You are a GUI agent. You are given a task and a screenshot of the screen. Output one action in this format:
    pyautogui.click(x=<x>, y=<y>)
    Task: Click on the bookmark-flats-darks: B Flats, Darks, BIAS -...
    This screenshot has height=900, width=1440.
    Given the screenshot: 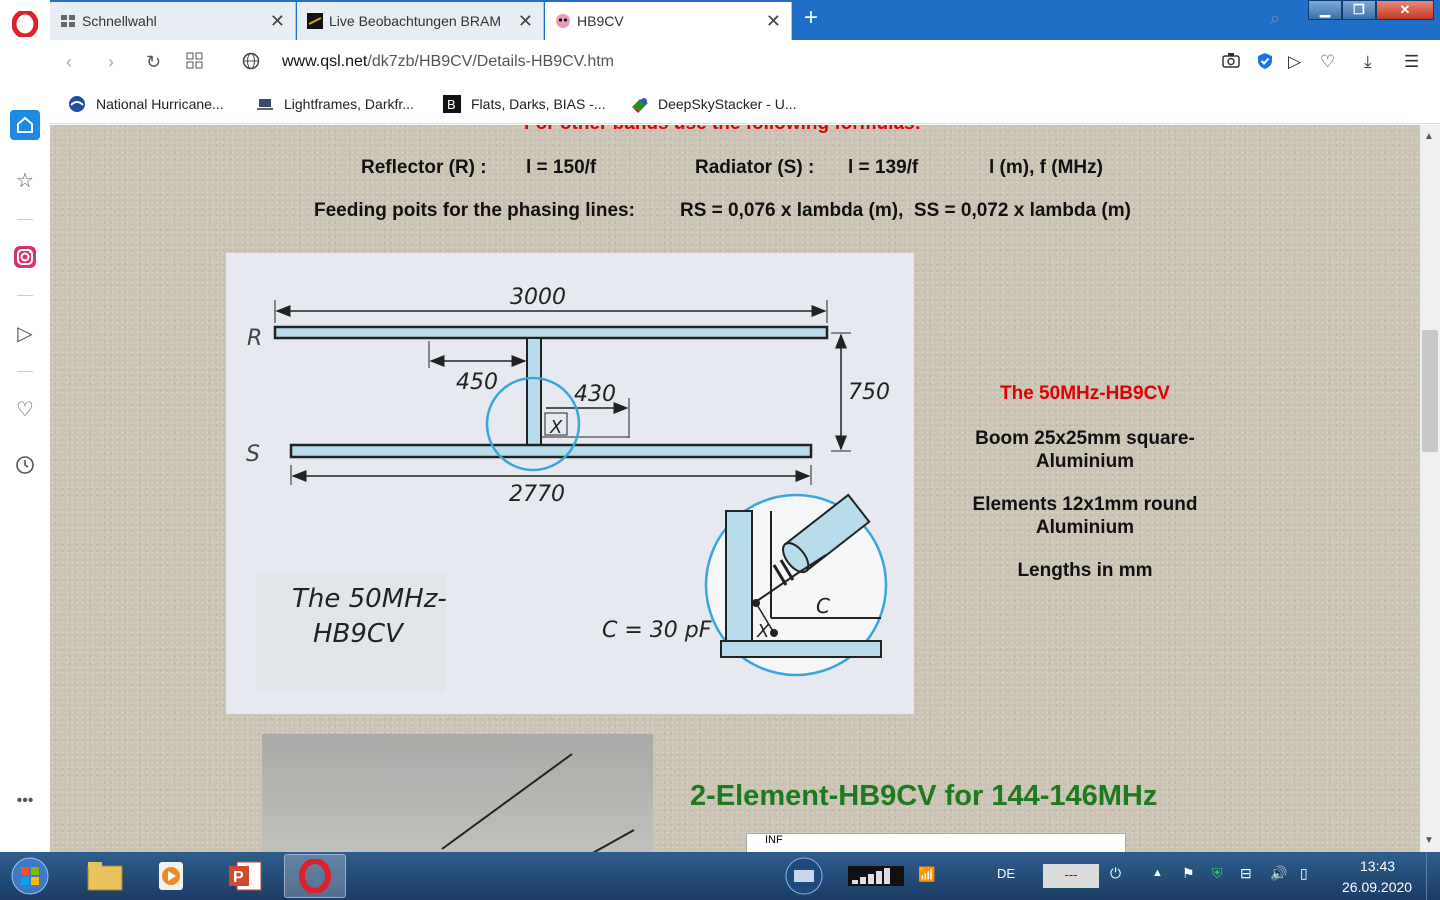 What is the action you would take?
    pyautogui.click(x=524, y=104)
    